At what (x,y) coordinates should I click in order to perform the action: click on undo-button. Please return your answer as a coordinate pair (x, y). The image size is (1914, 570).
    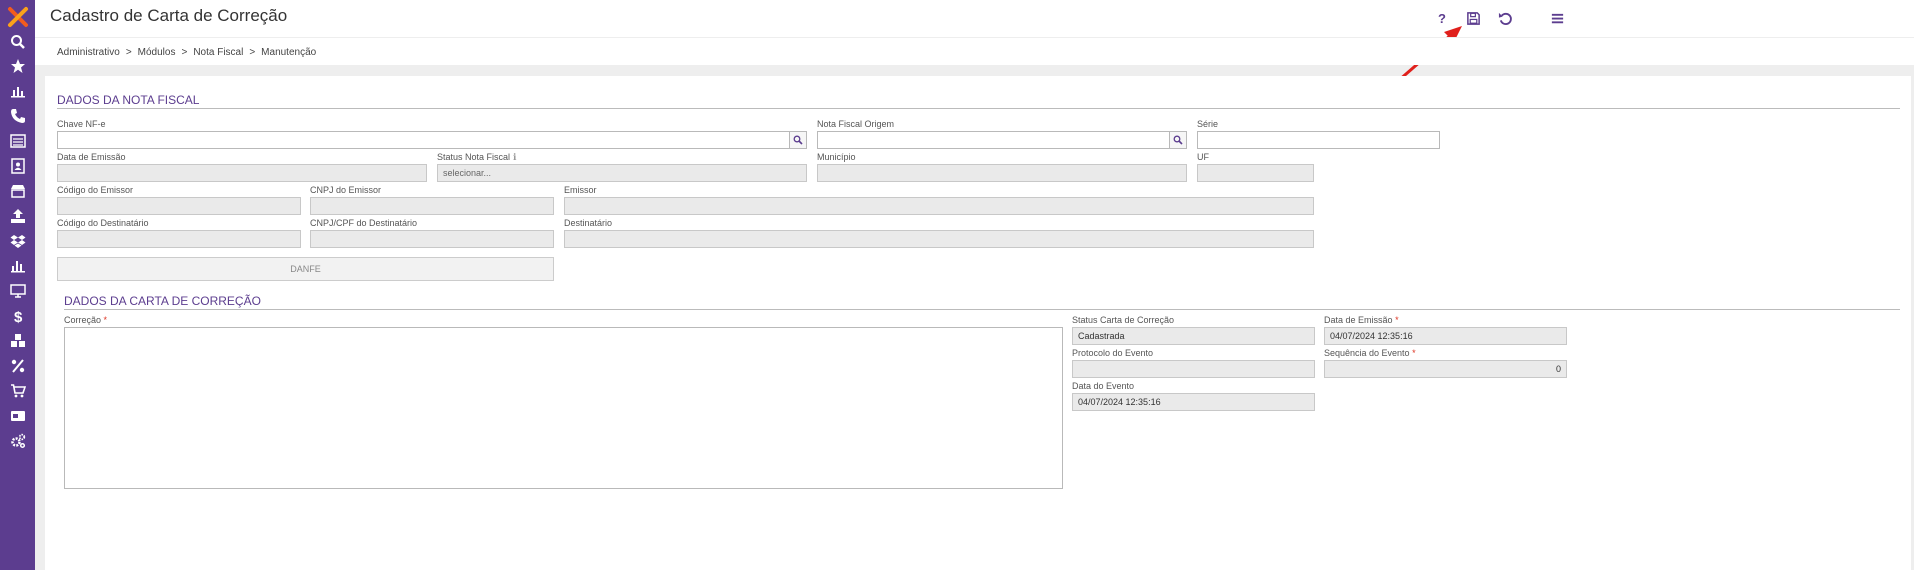
    Looking at the image, I should click on (1505, 18).